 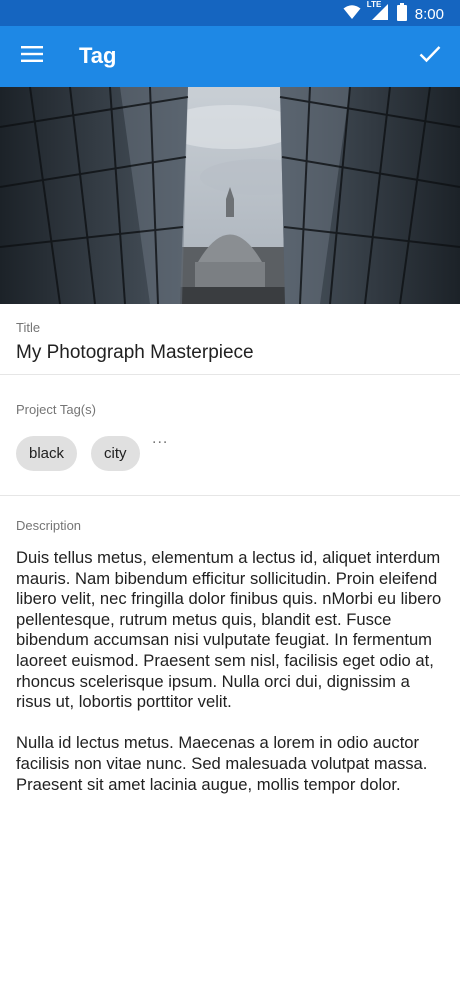 I want to click on page-title: Tag, so click(x=98, y=55).